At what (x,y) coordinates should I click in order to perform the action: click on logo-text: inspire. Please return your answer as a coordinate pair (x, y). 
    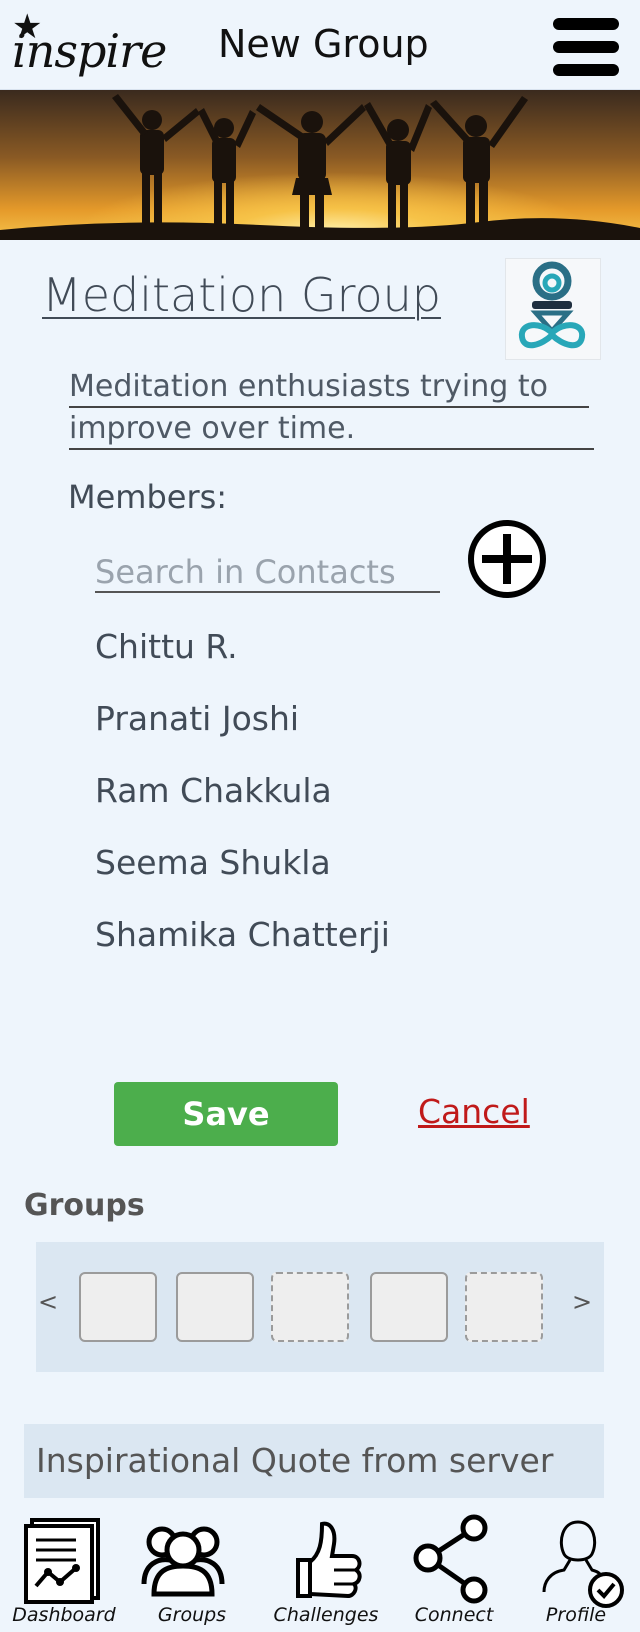
    Looking at the image, I should click on (89, 51).